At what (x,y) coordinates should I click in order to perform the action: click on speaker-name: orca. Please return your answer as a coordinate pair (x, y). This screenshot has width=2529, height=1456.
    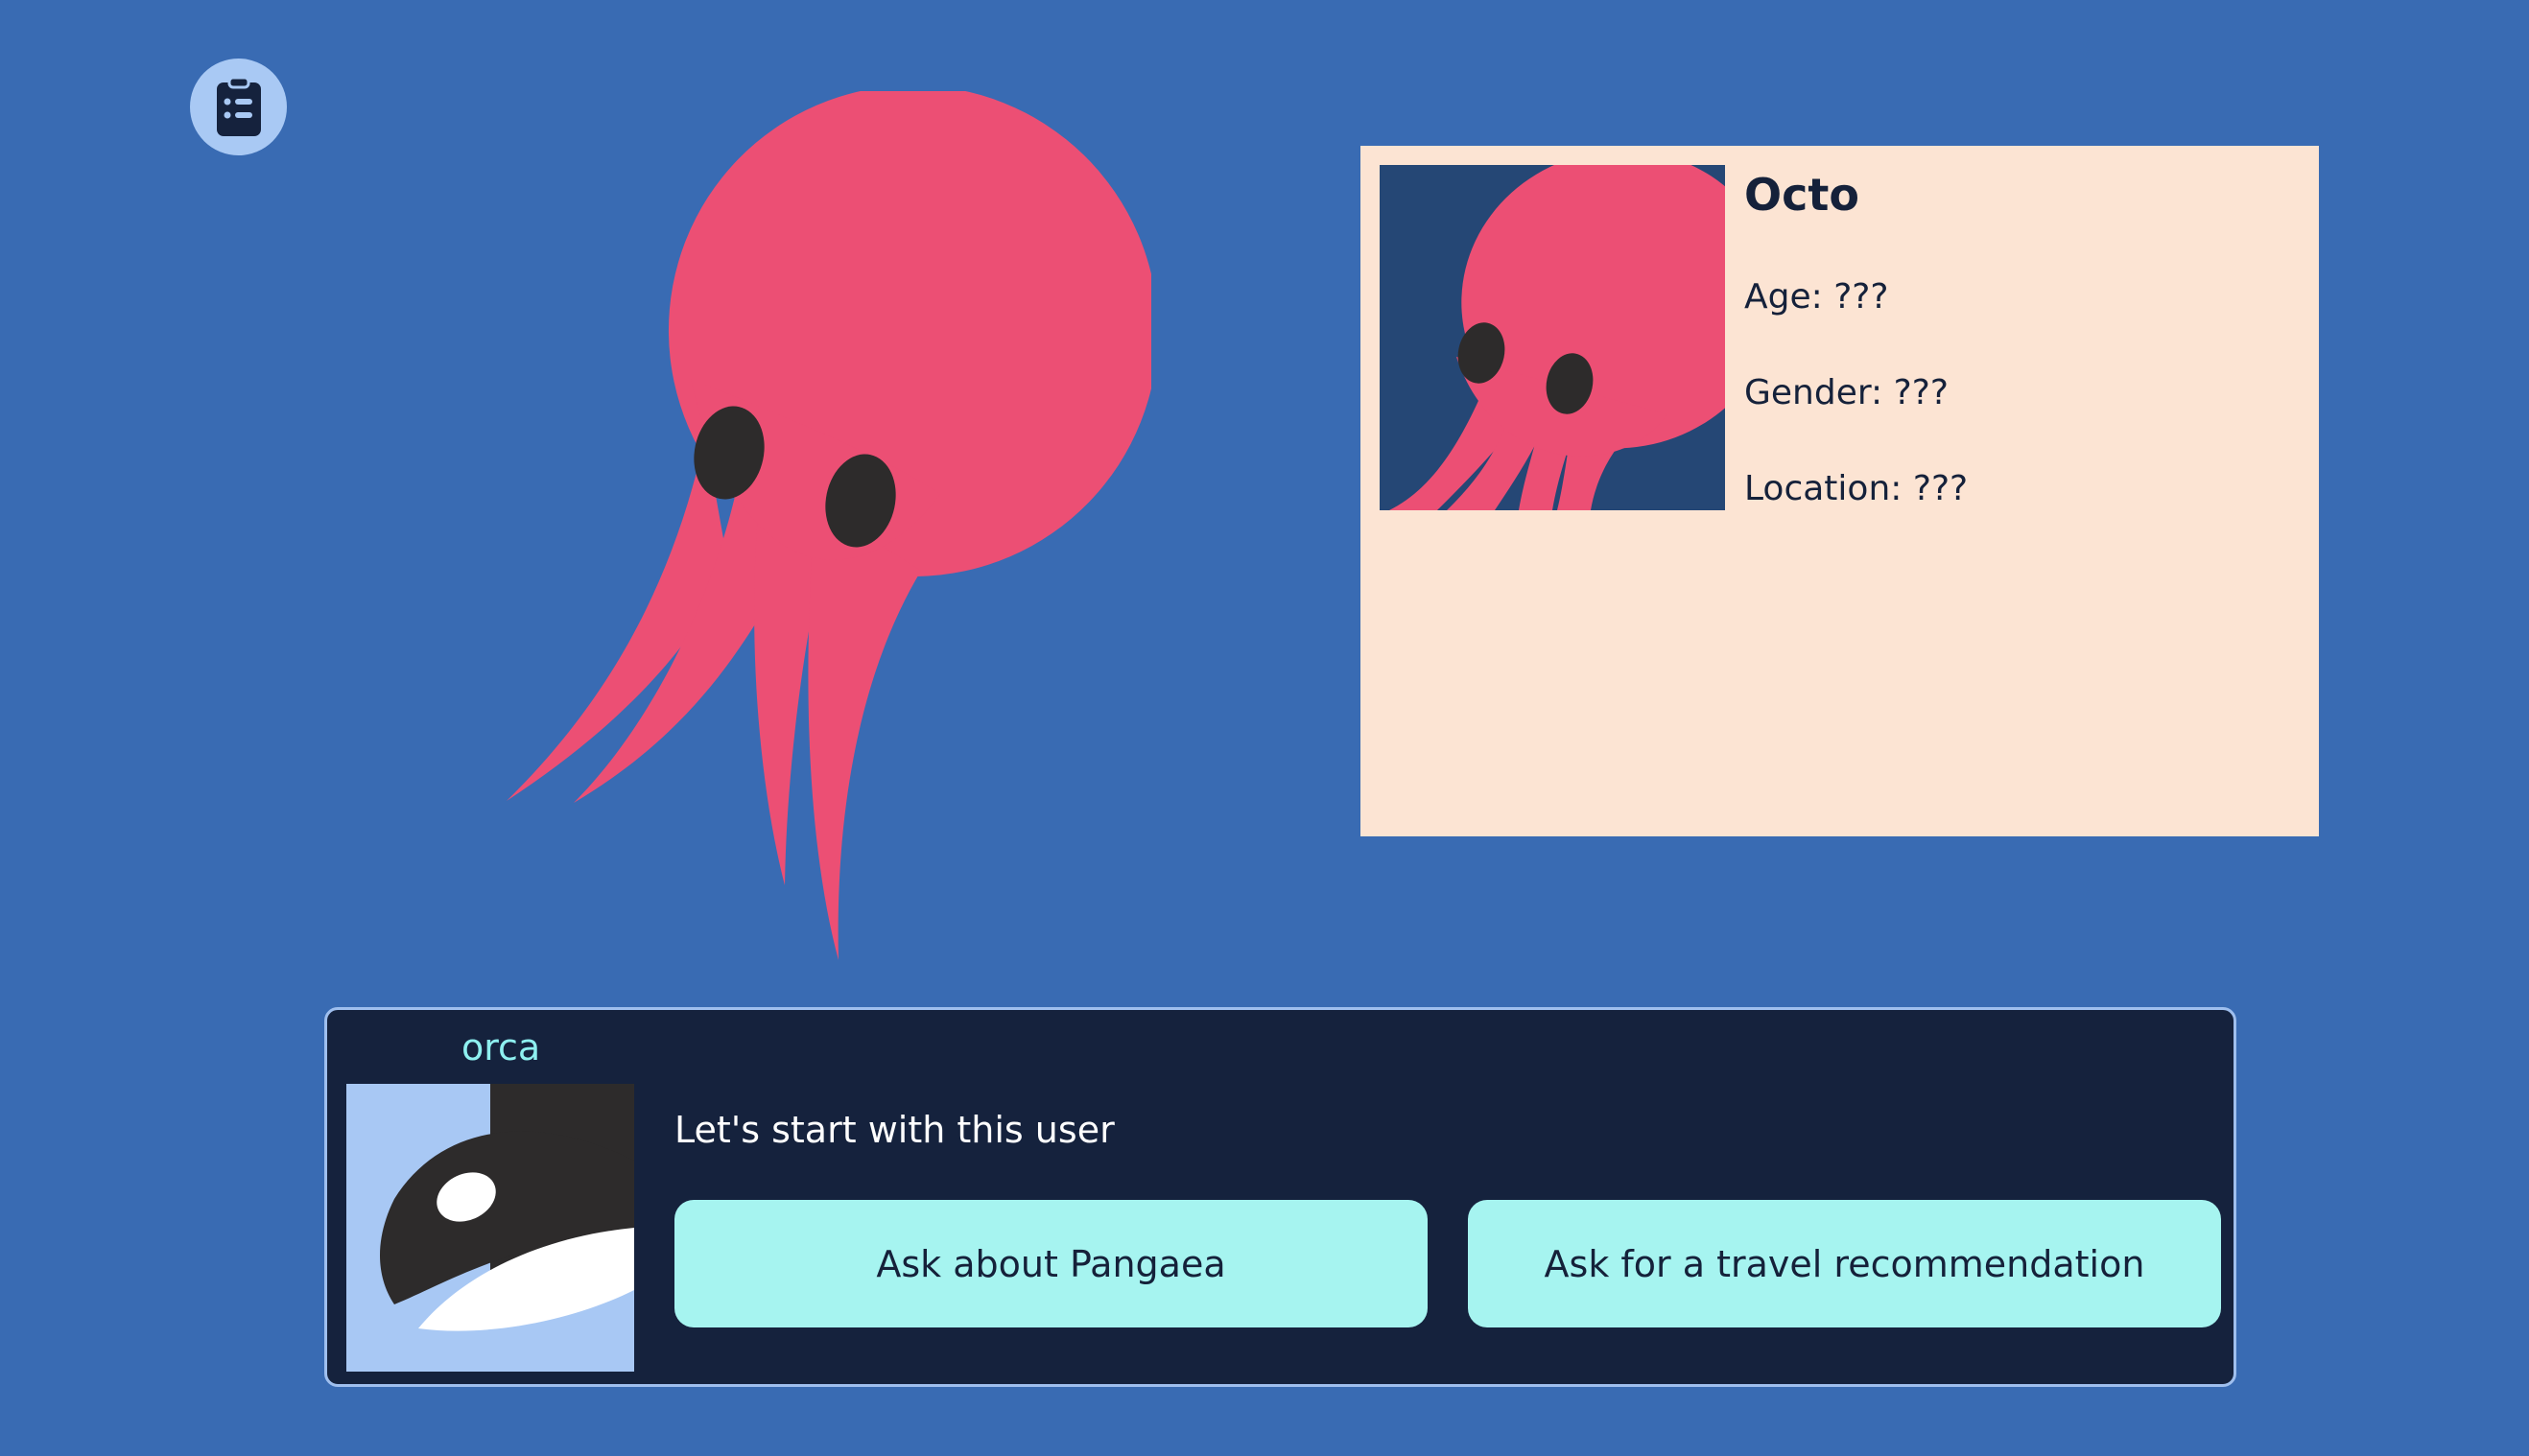
    Looking at the image, I should click on (501, 1048).